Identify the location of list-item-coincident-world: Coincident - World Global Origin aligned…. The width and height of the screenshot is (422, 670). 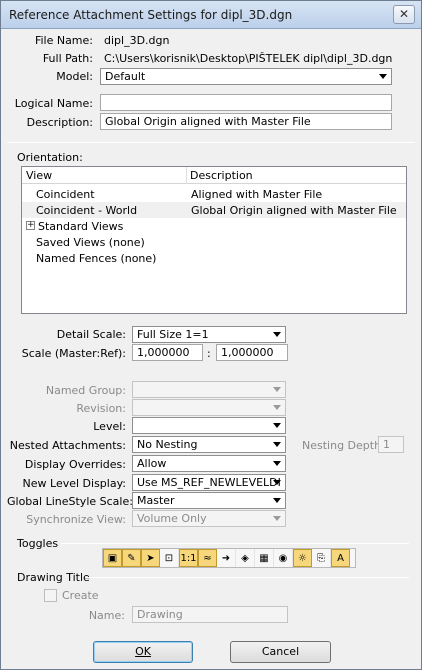
(214, 210).